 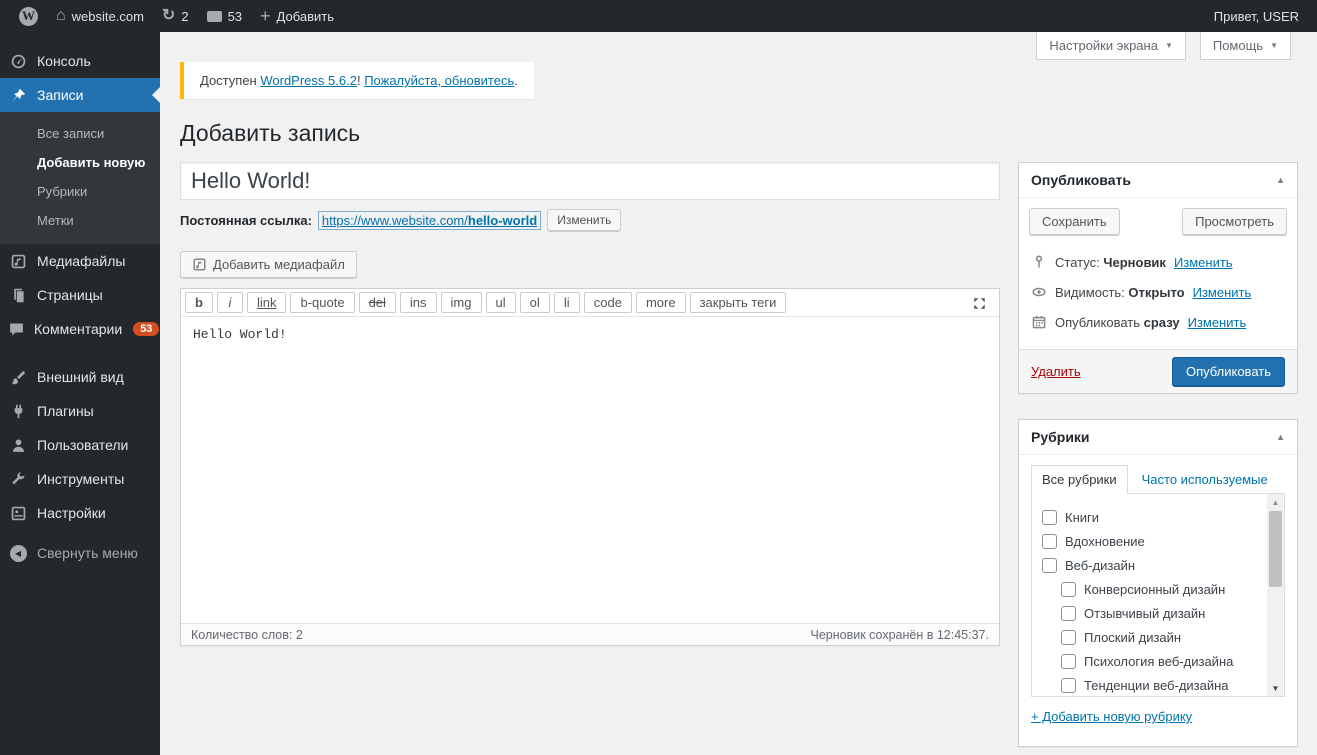 I want to click on eye-icon, so click(x=1039, y=292).